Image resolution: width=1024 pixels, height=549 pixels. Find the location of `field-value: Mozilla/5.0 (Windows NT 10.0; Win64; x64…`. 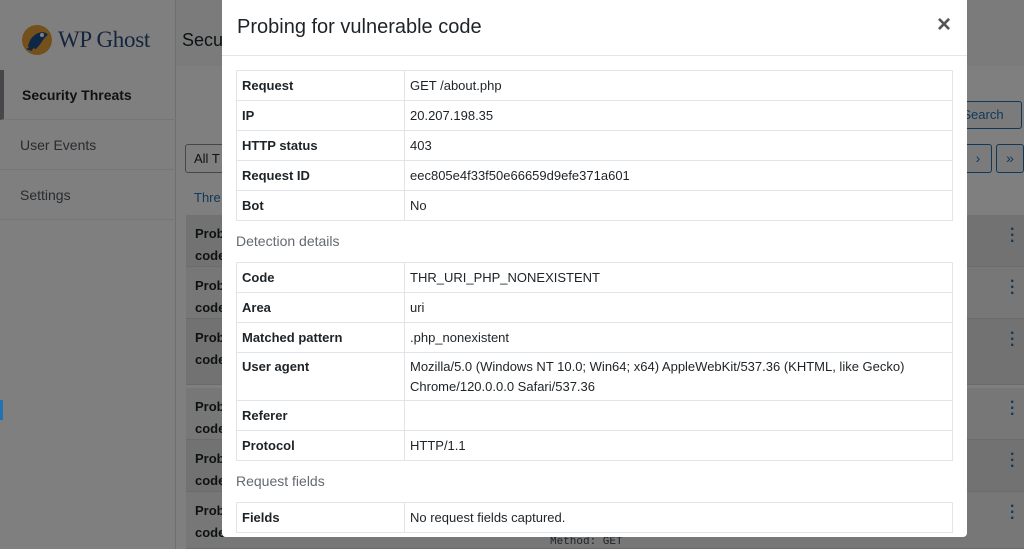

field-value: Mozilla/5.0 (Windows NT 10.0; Win64; x64… is located at coordinates (678, 376).